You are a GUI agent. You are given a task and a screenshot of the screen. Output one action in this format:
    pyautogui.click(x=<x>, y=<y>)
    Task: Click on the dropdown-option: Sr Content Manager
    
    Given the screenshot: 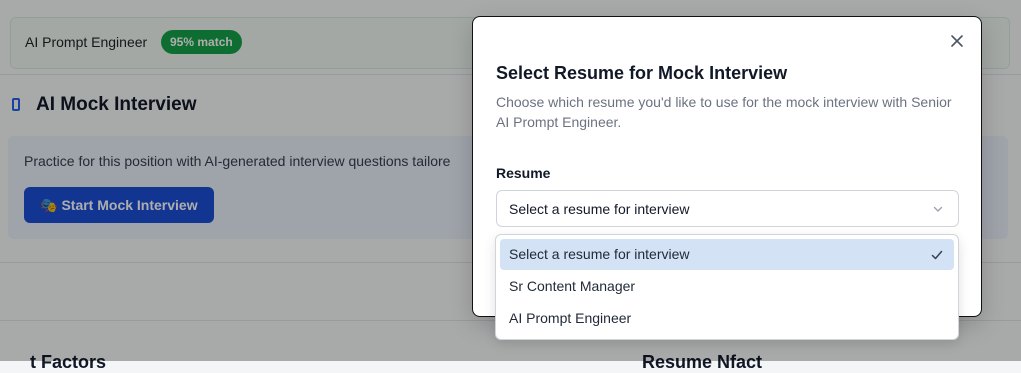 What is the action you would take?
    pyautogui.click(x=727, y=286)
    